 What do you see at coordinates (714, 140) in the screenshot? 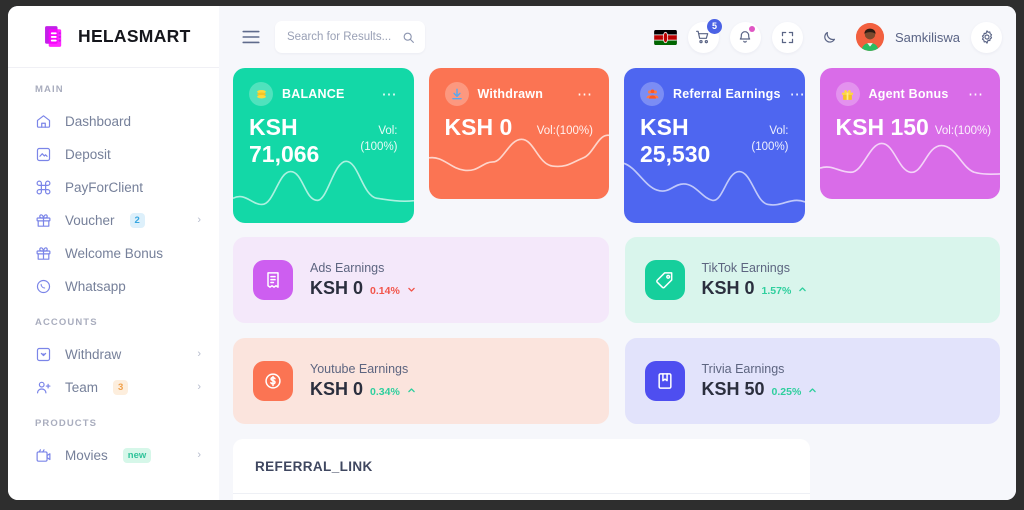
I see `stat-card-values: KSH 25,530 Vol: (100%)` at bounding box center [714, 140].